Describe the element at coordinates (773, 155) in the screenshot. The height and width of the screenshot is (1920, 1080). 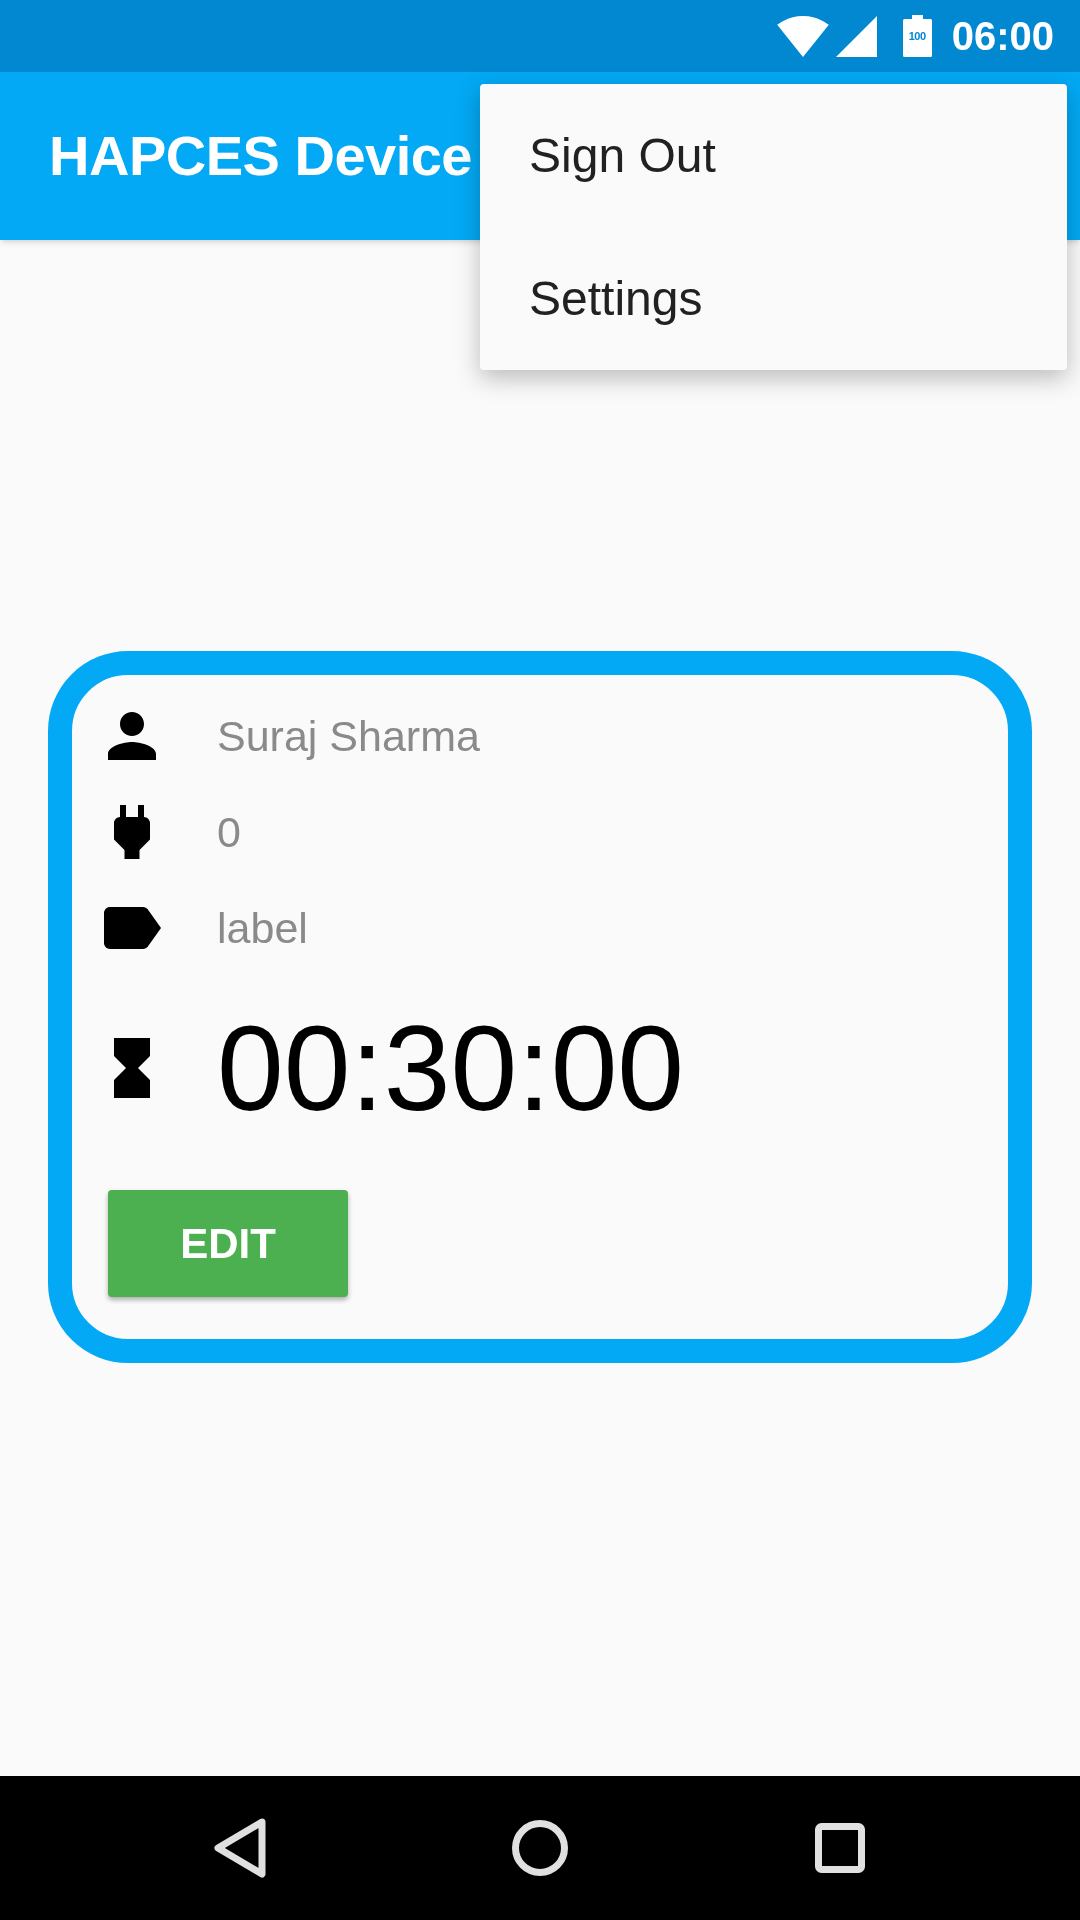
I see `menu-item: Sign Out` at that location.